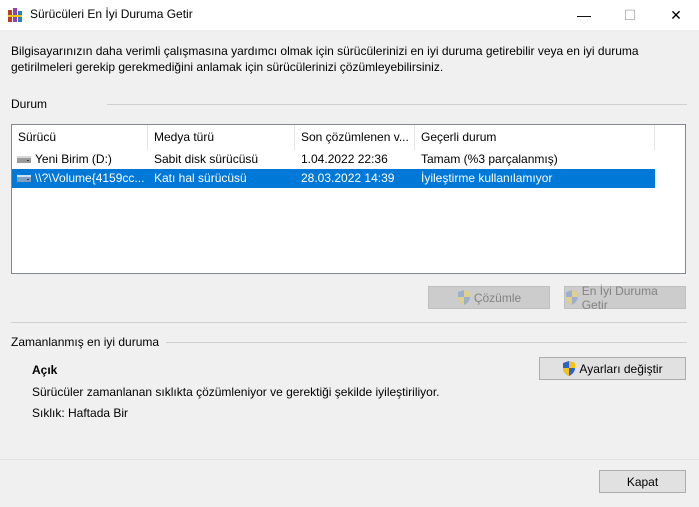 The image size is (699, 507). I want to click on drive-last-run: 28.03.2022 14:39, so click(348, 178).